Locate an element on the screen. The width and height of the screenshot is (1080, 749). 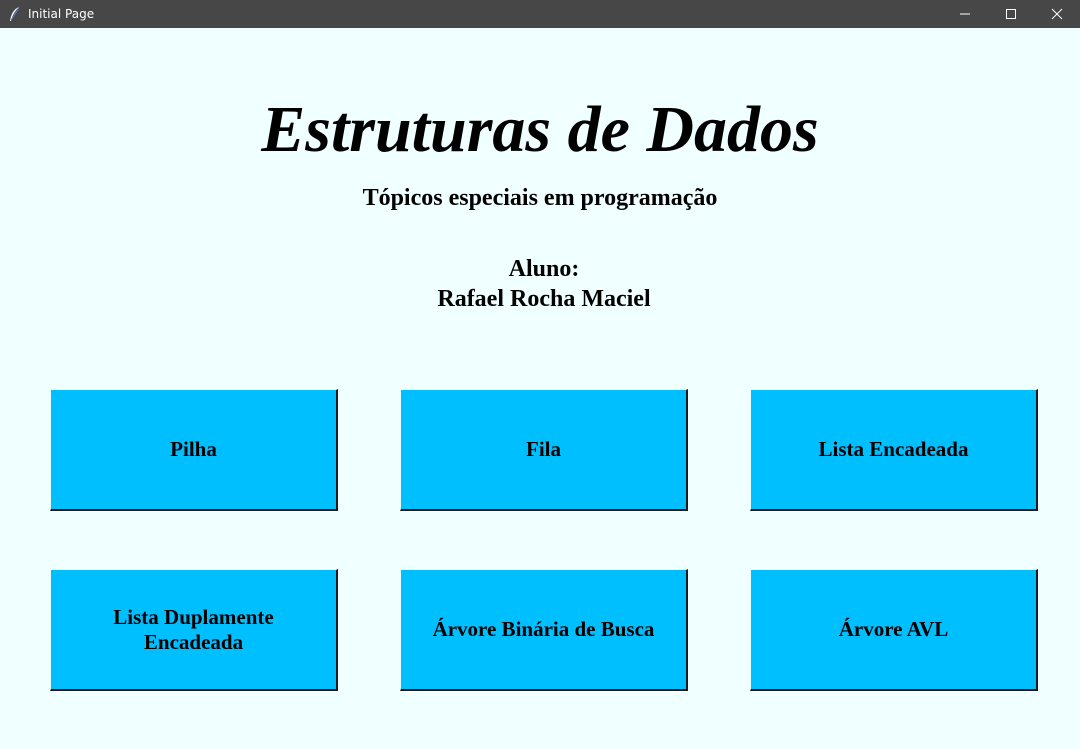
maximize-icon is located at coordinates (1011, 14).